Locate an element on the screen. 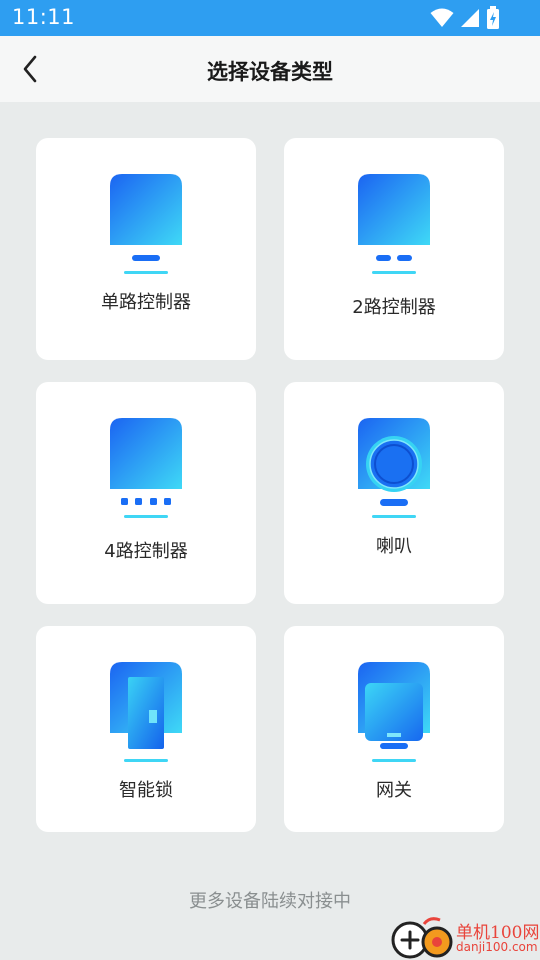 The height and width of the screenshot is (960, 540). controller-1ch-icon is located at coordinates (146, 225).